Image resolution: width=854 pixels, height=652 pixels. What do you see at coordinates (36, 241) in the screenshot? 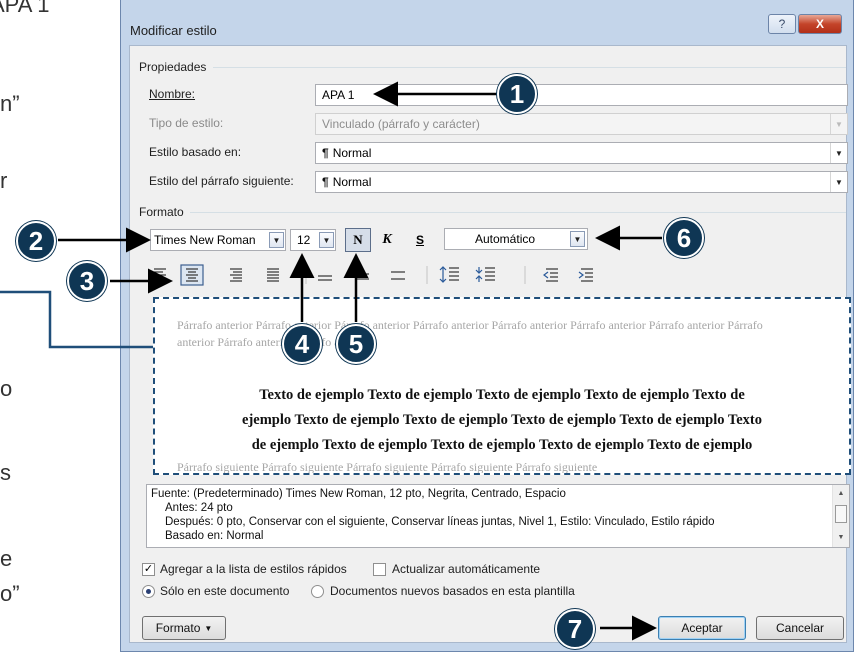
I see `callout-badge-2: 2` at bounding box center [36, 241].